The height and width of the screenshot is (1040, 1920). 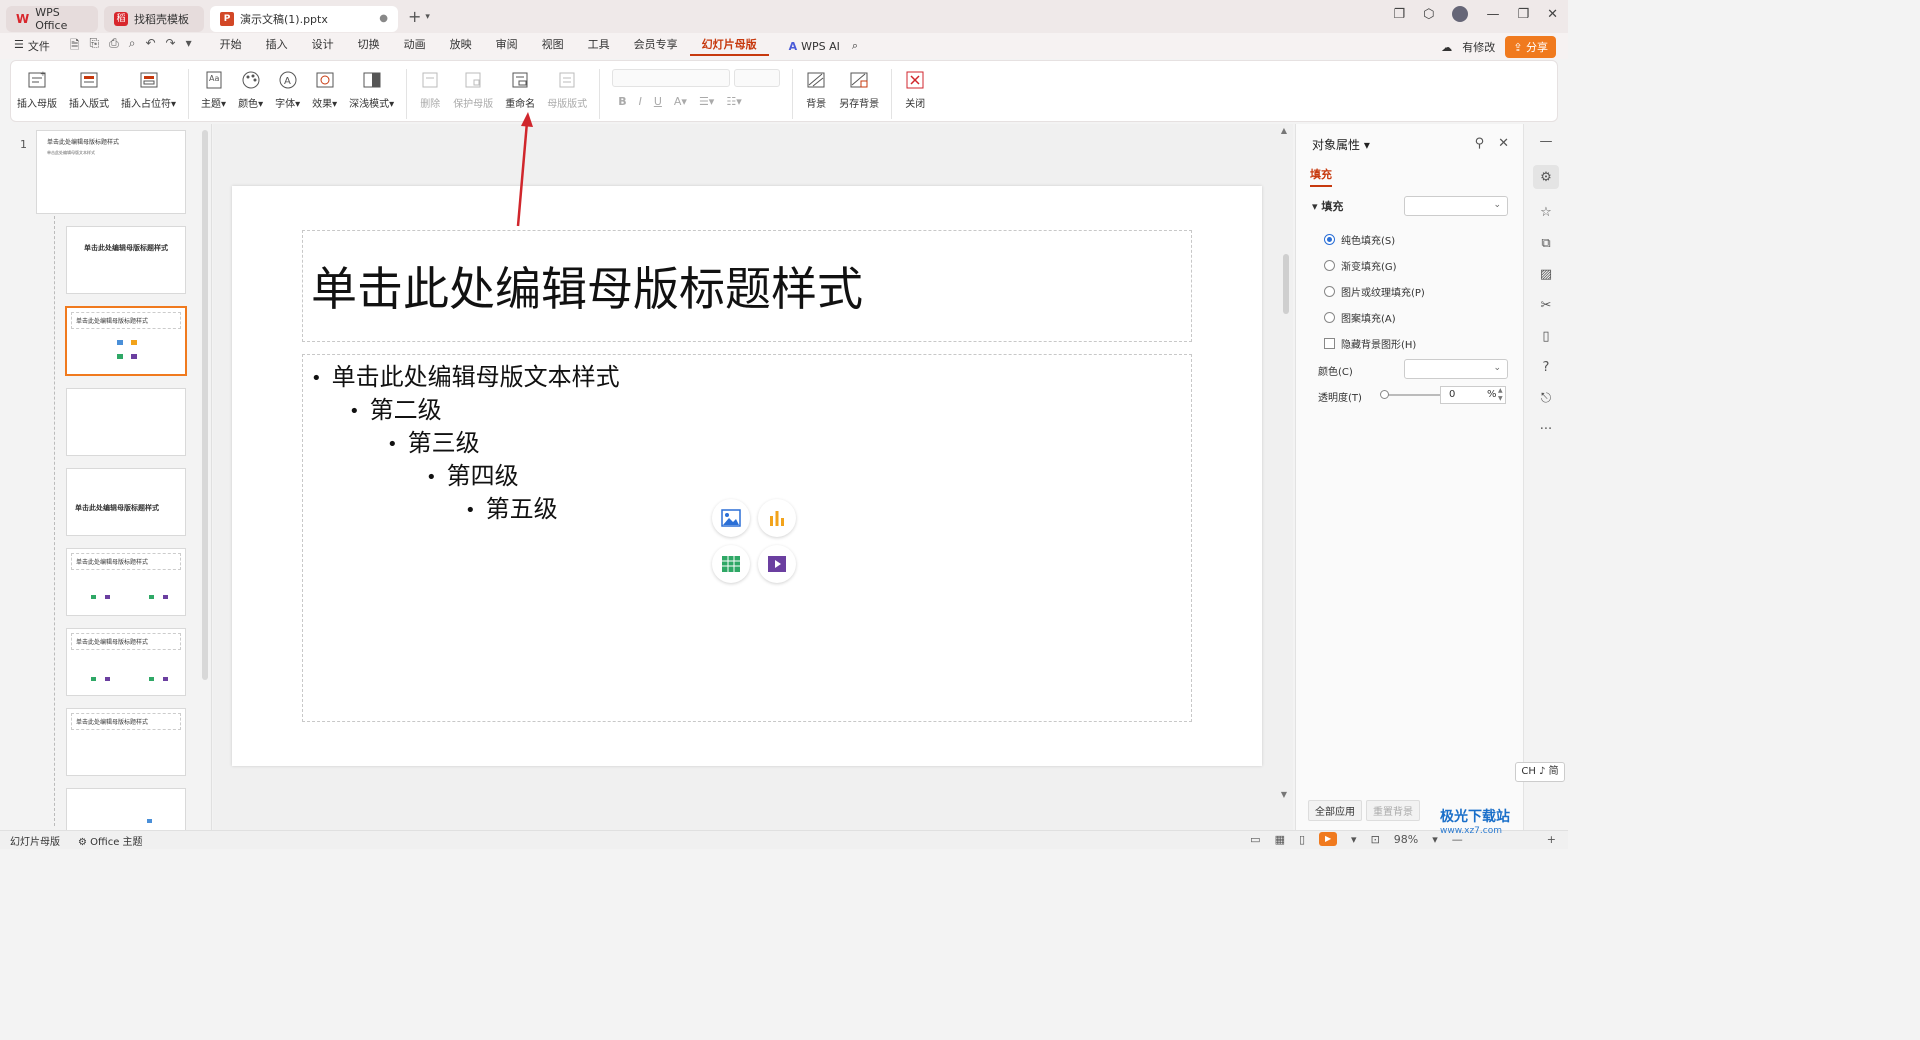 What do you see at coordinates (126, 341) in the screenshot?
I see `layout-thumbnail-content-selected: 单击此处编辑母版标题样式` at bounding box center [126, 341].